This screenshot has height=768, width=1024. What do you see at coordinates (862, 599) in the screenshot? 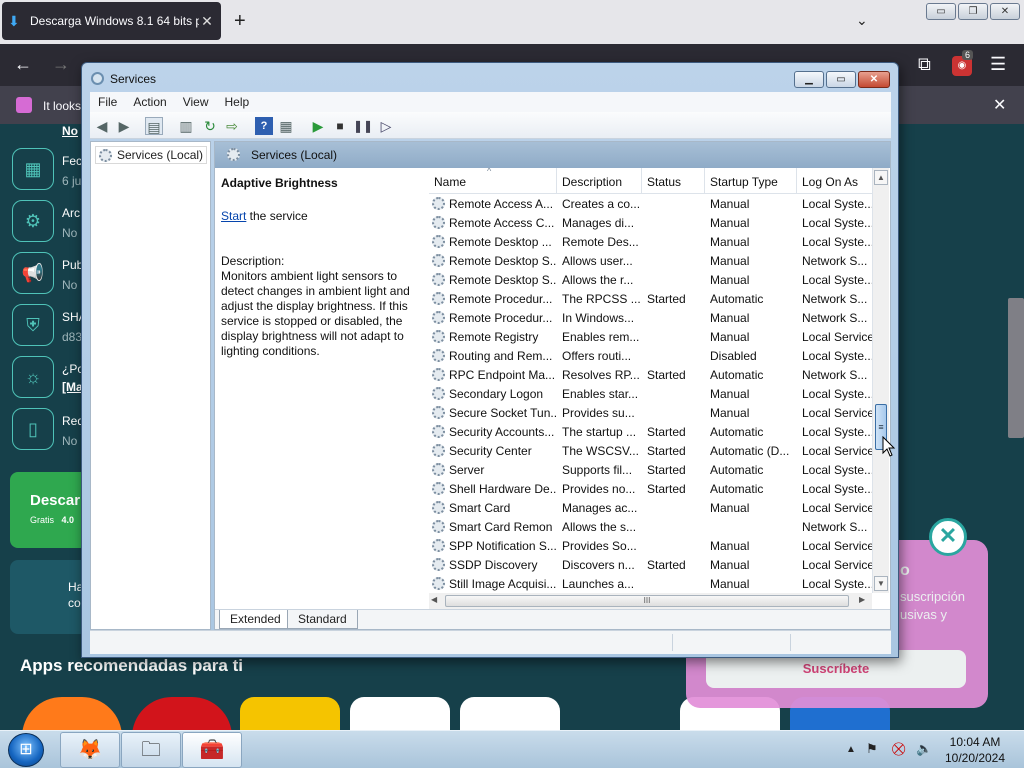
I see `scroll-right-icon: ▶` at bounding box center [862, 599].